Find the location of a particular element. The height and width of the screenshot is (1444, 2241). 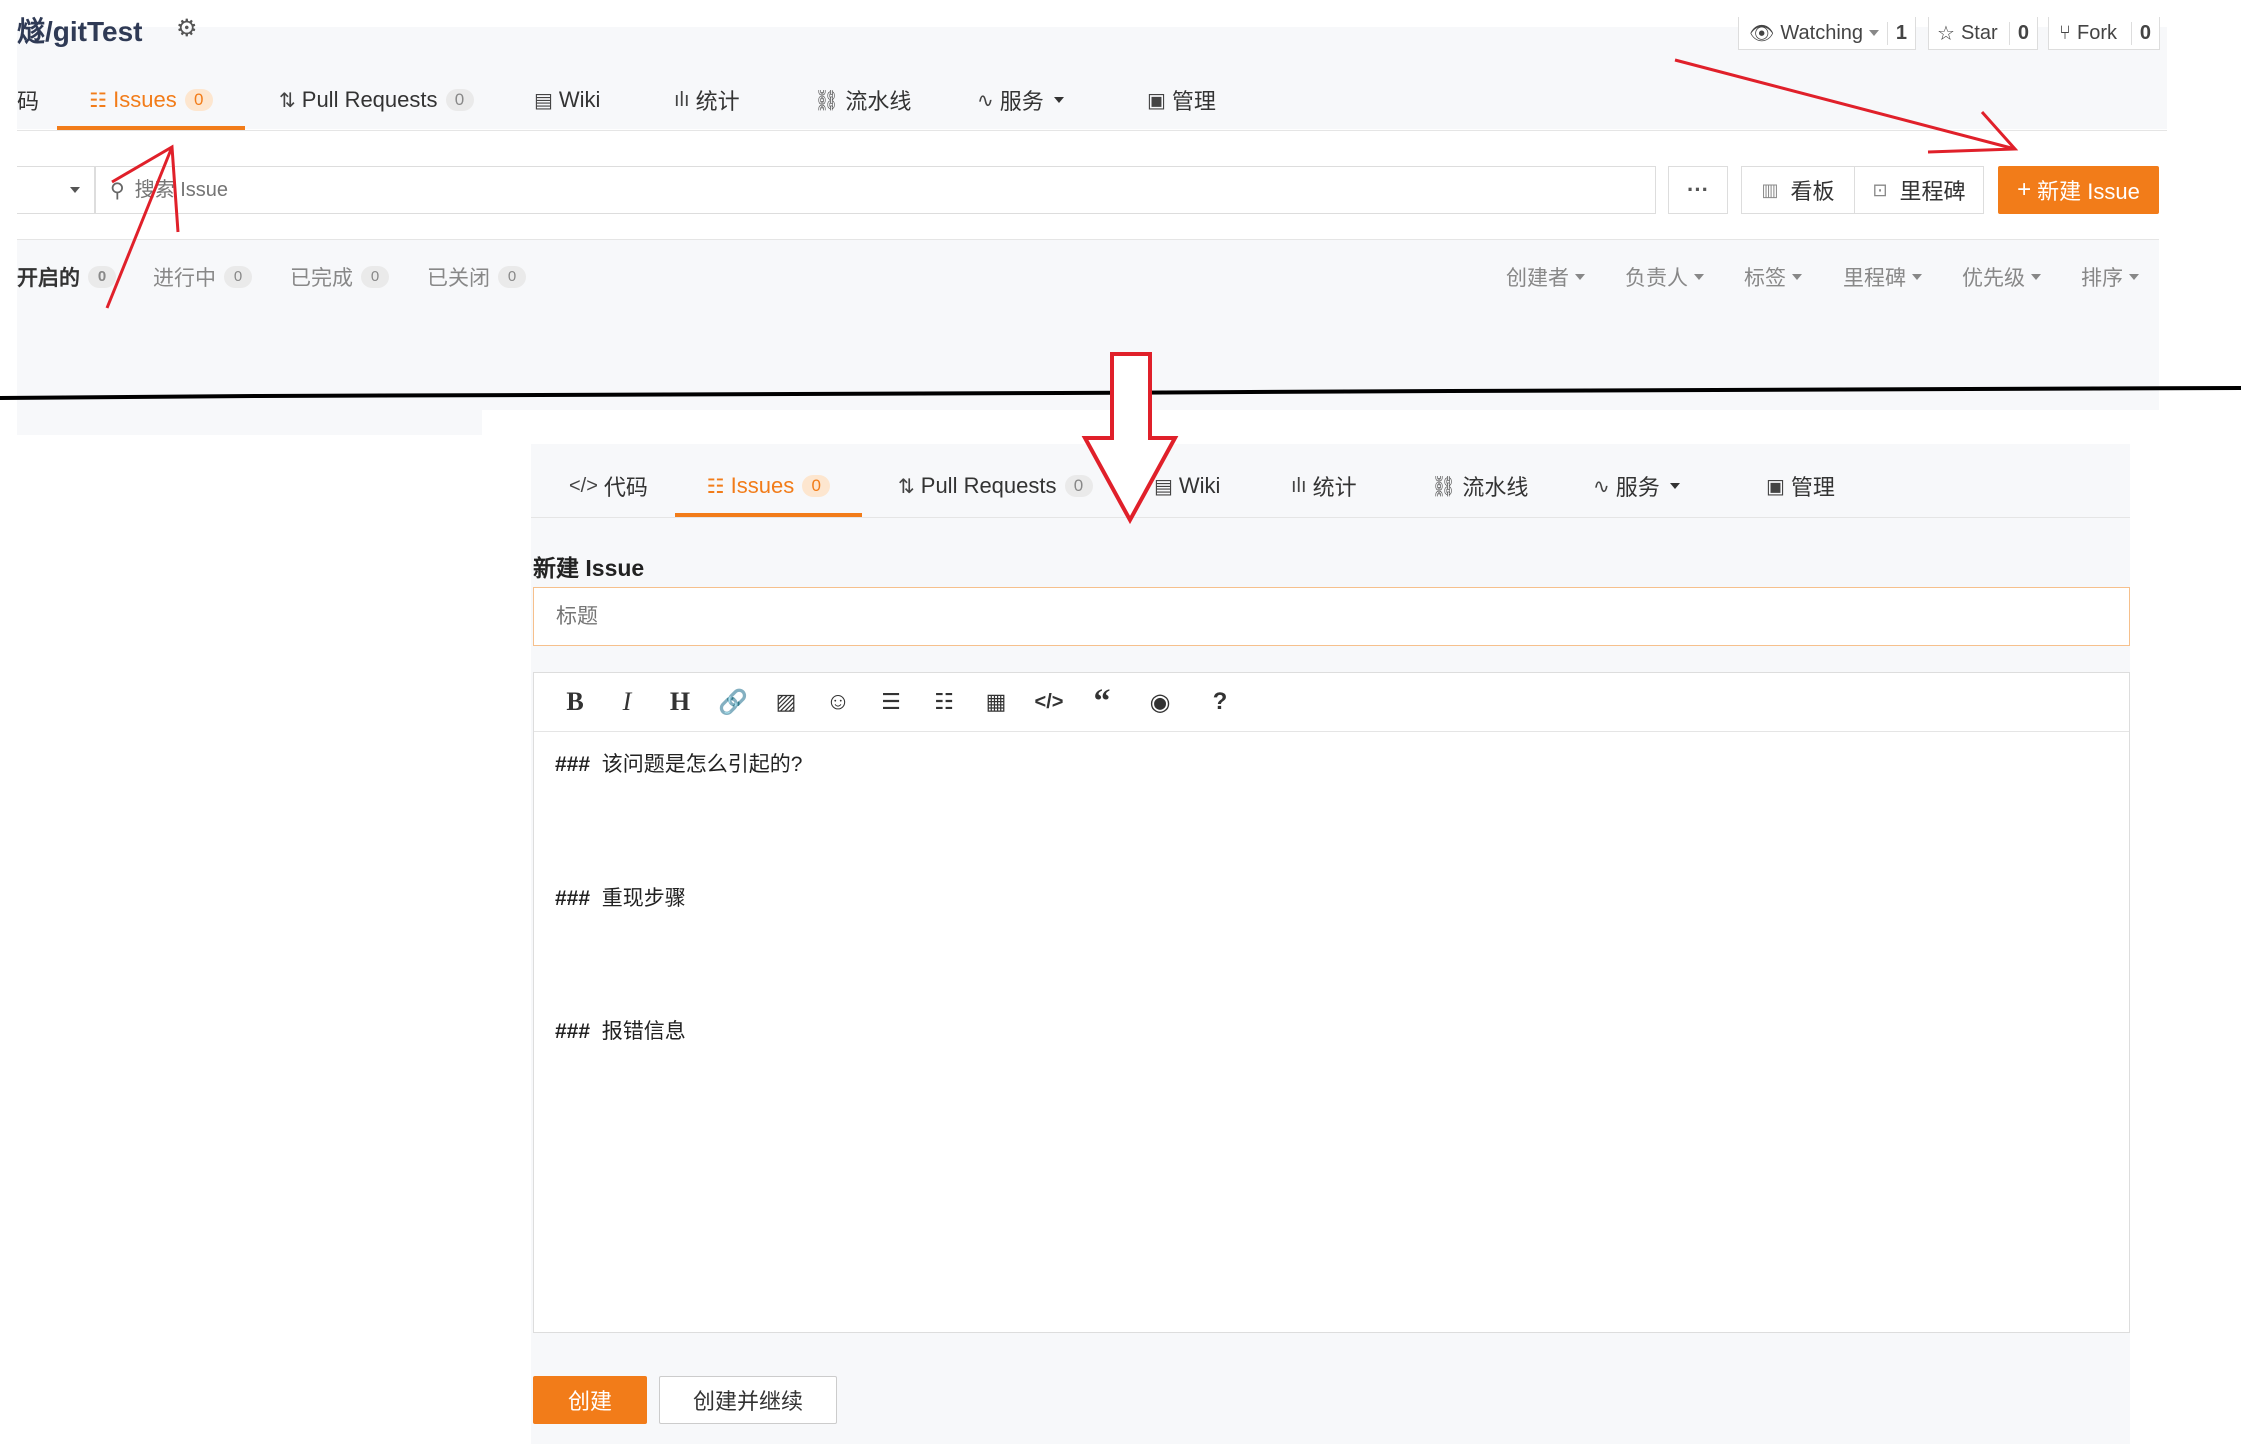

arrow-to-new-issue is located at coordinates (1846, 106).